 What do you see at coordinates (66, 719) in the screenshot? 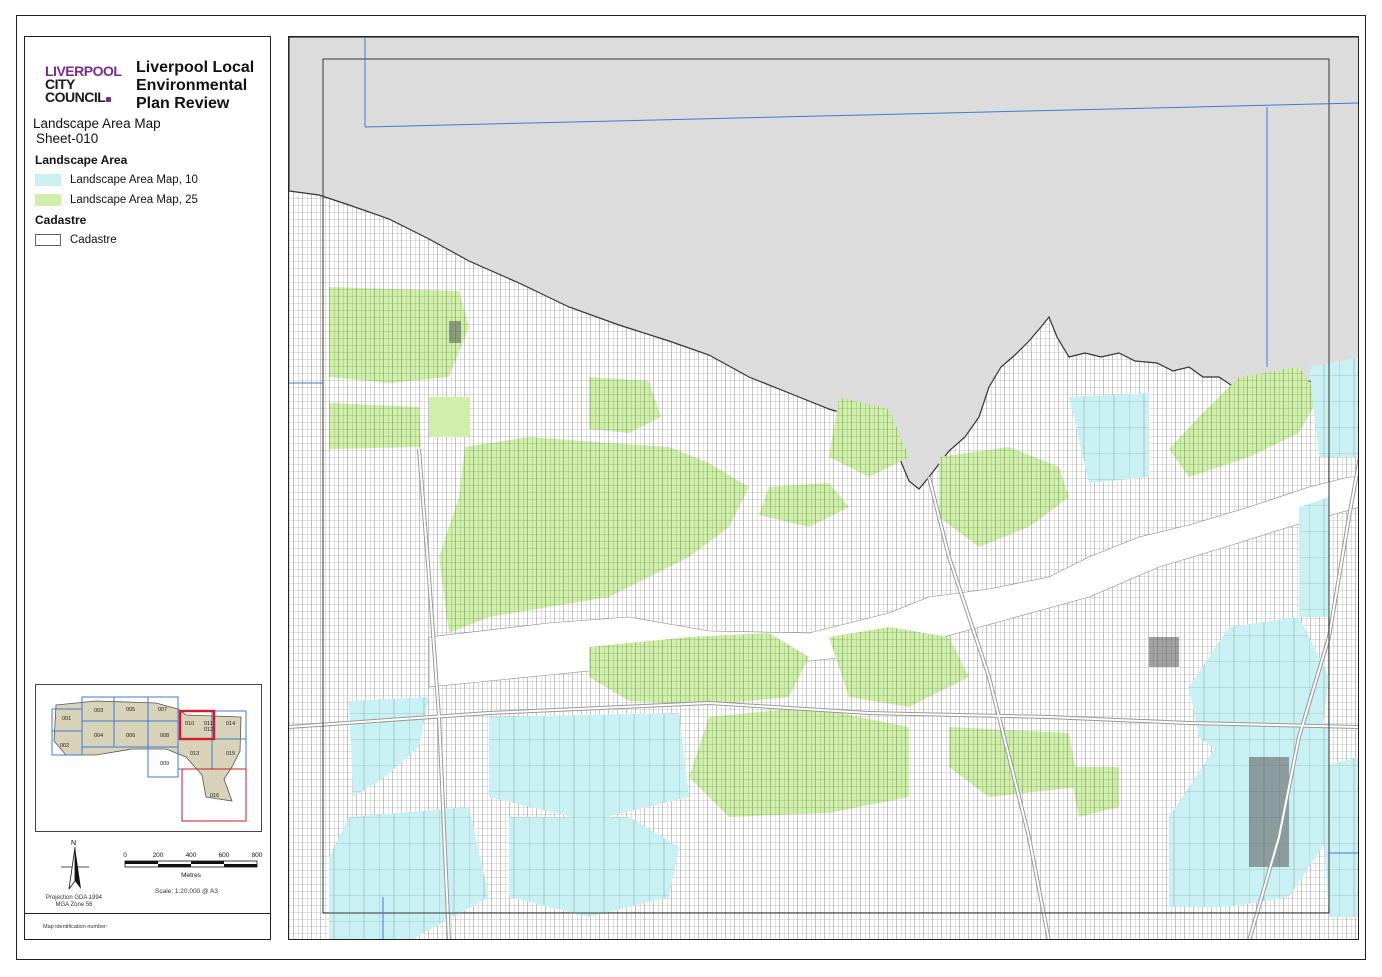
I see `overview-sheet-001: 001` at bounding box center [66, 719].